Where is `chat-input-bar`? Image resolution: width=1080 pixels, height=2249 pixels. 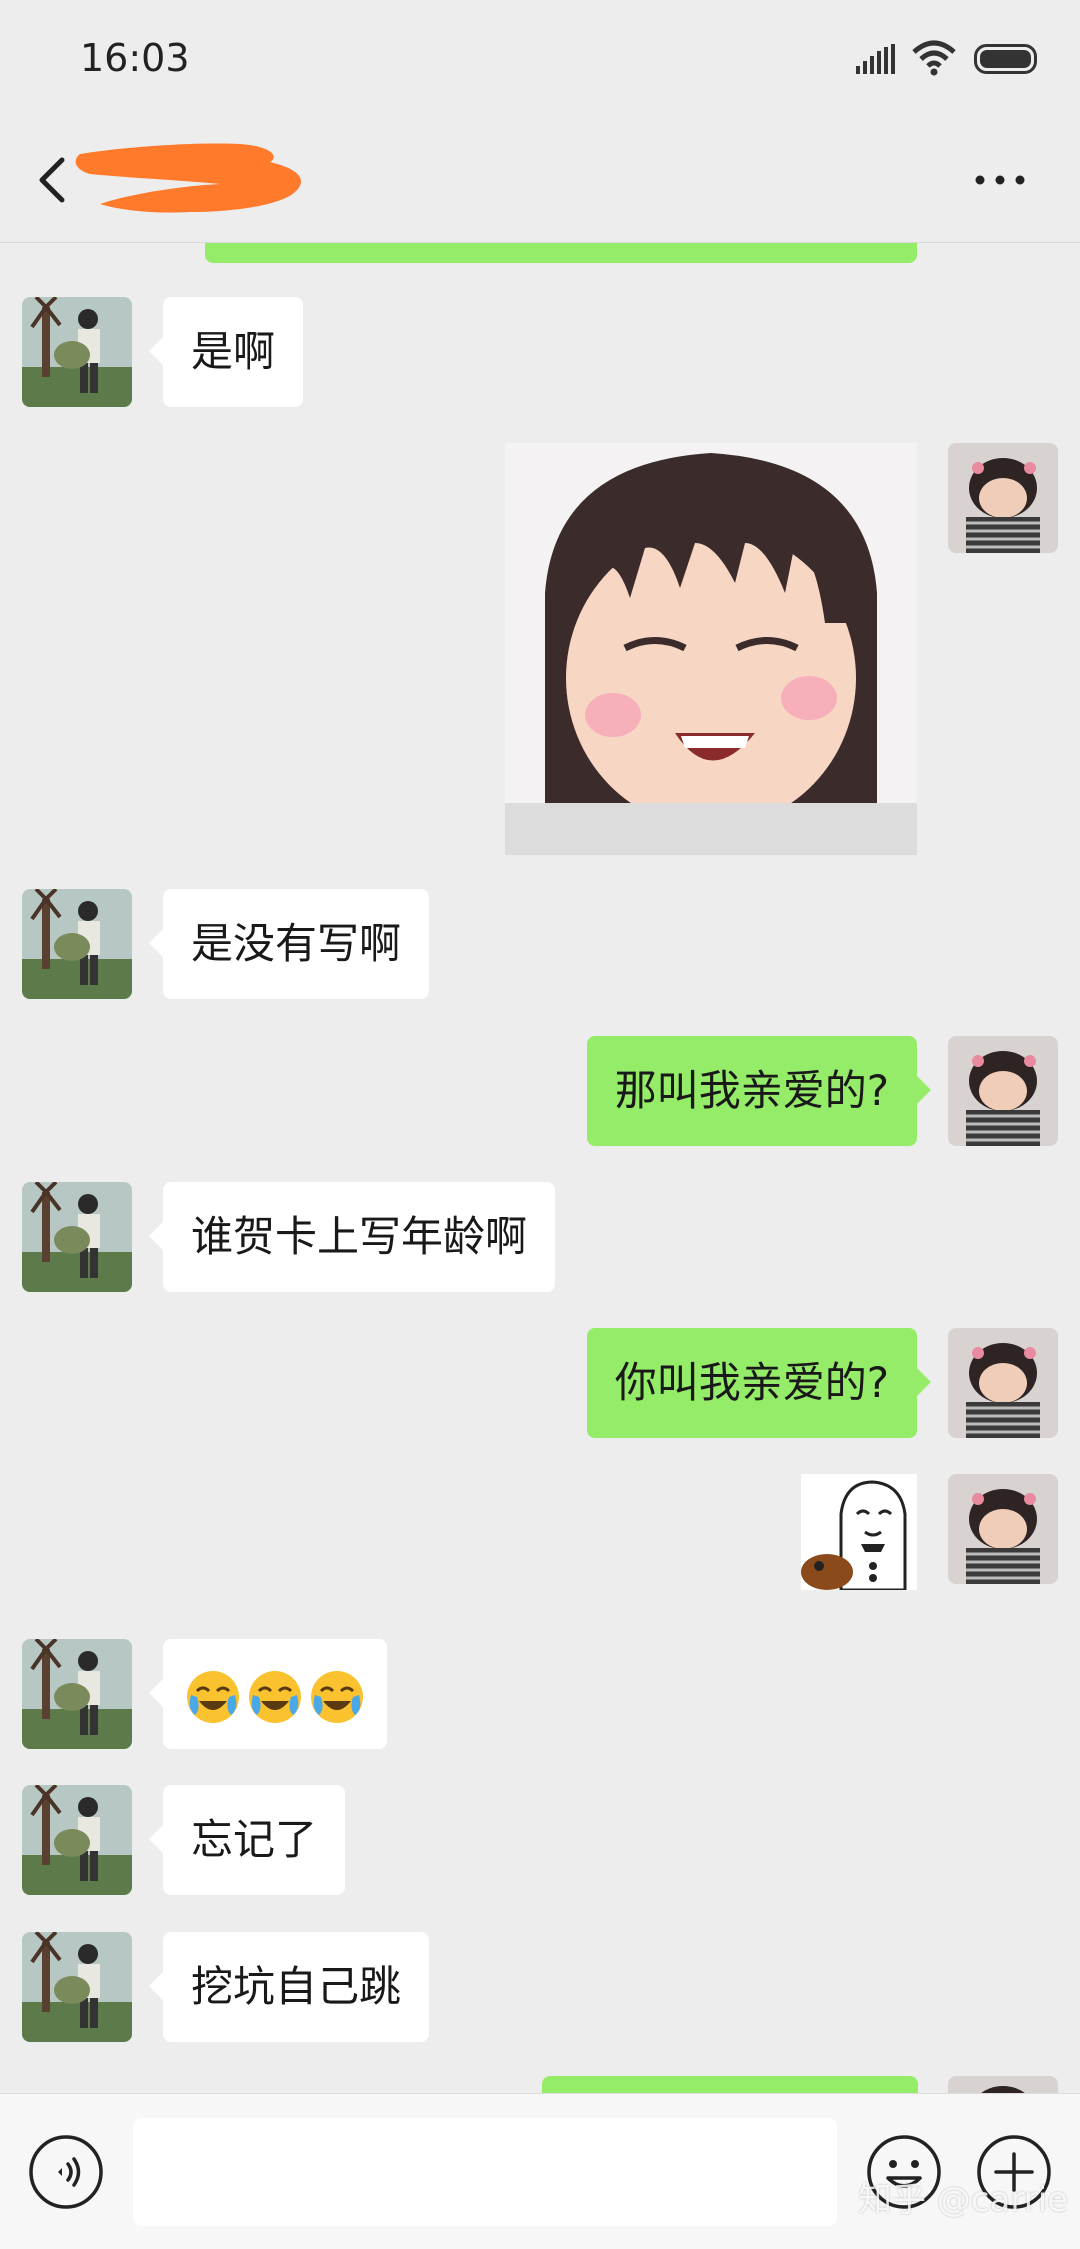 chat-input-bar is located at coordinates (540, 2171).